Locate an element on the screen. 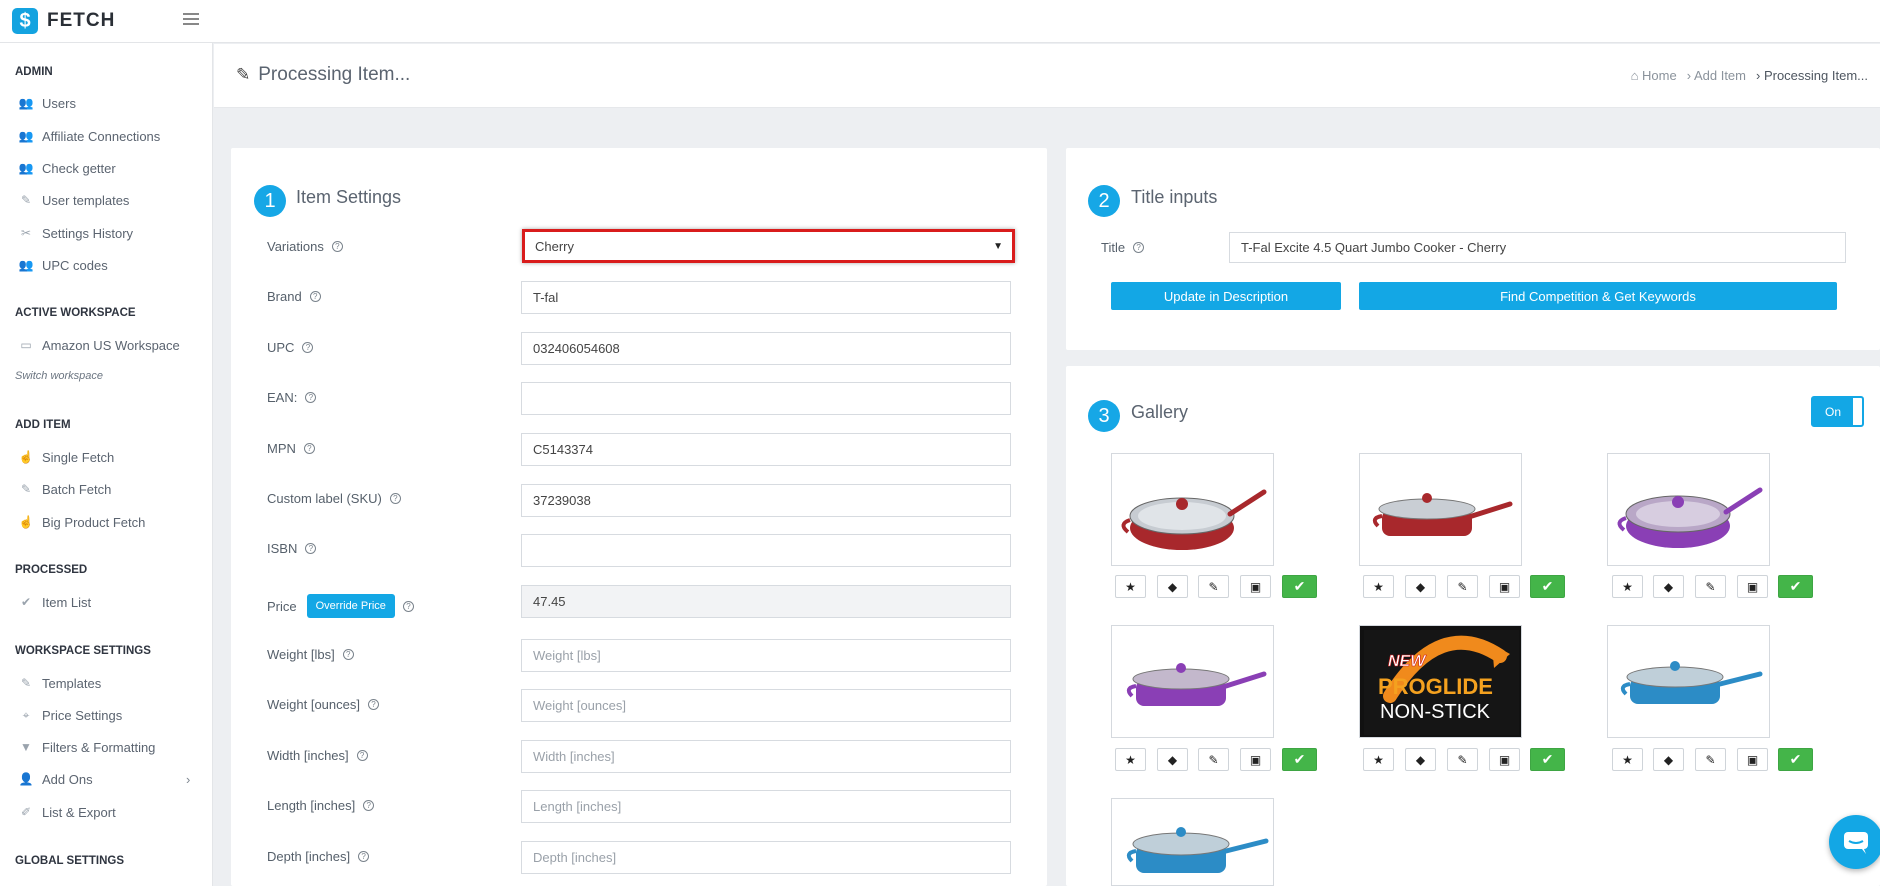 The width and height of the screenshot is (1880, 886). override-price-button: Override Price is located at coordinates (350, 606).